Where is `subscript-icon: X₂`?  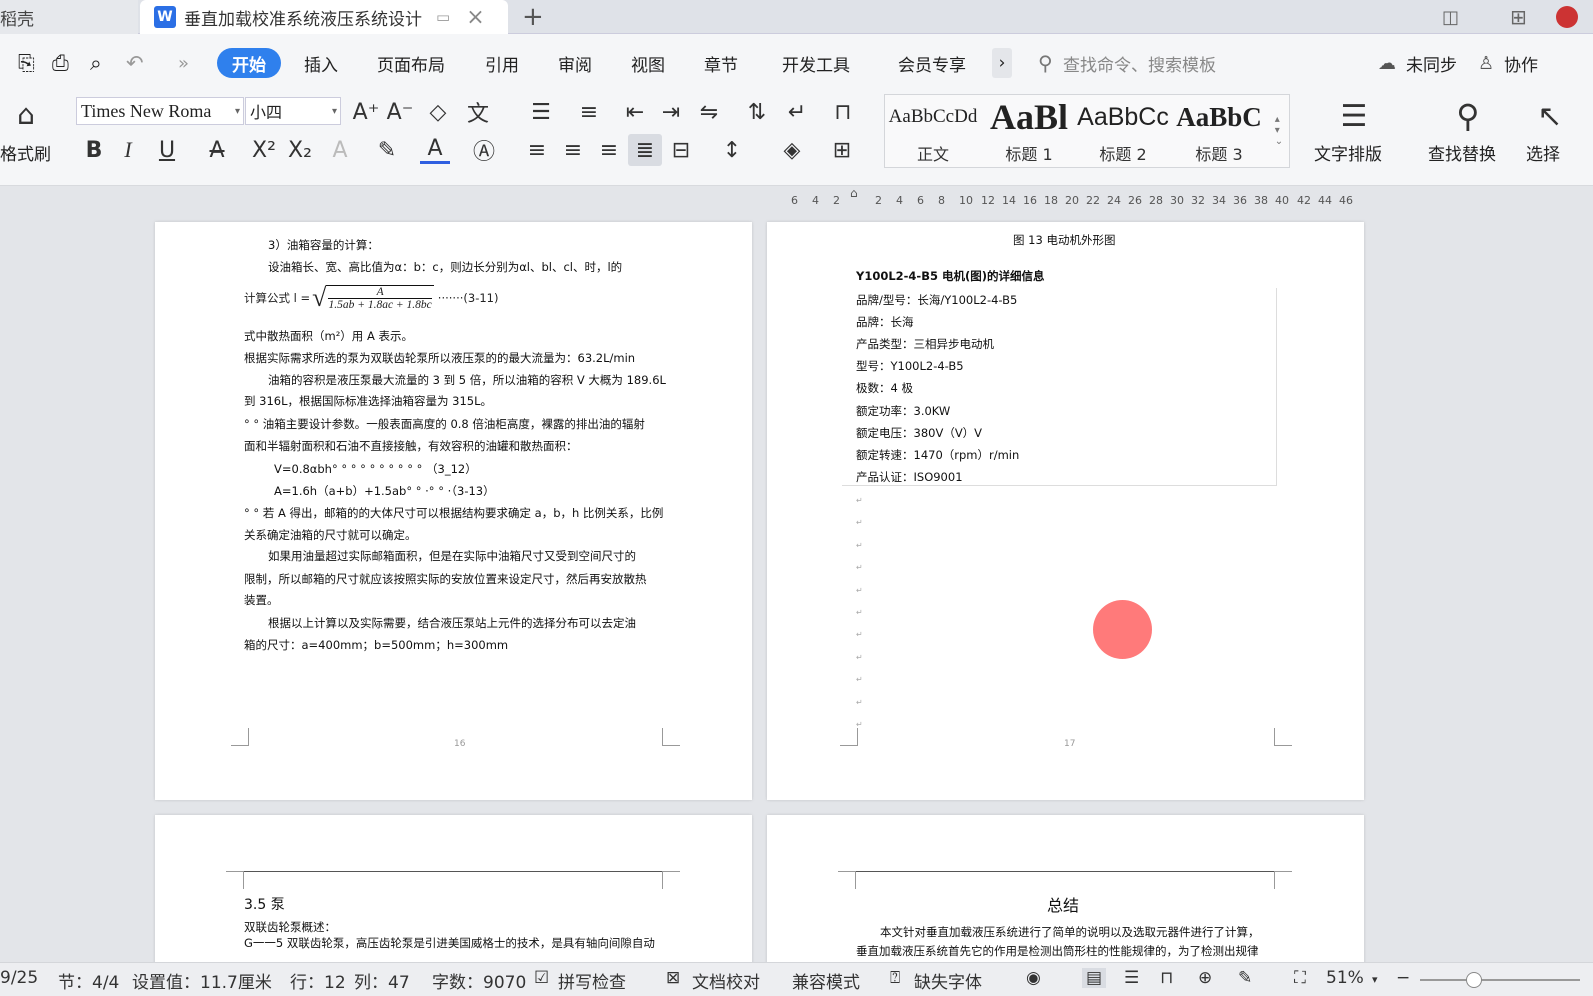
subscript-icon: X₂ is located at coordinates (300, 150).